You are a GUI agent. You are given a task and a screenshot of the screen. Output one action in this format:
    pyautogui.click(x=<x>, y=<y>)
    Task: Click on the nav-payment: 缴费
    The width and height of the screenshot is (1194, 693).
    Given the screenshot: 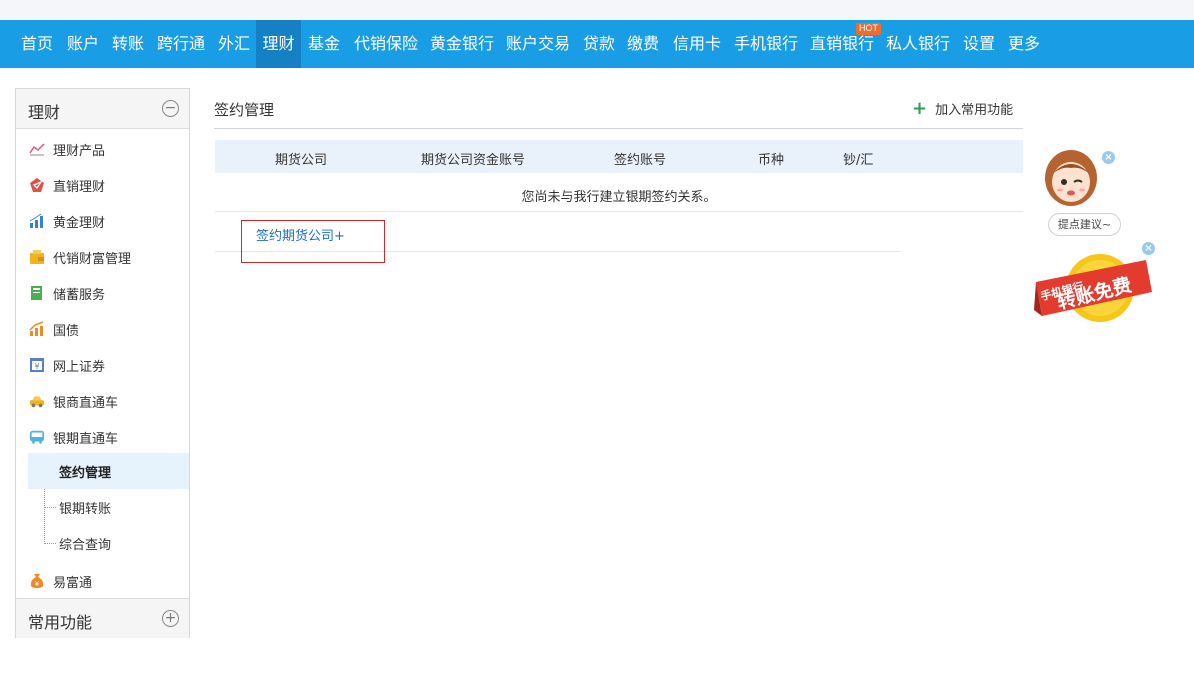 What is the action you would take?
    pyautogui.click(x=643, y=44)
    